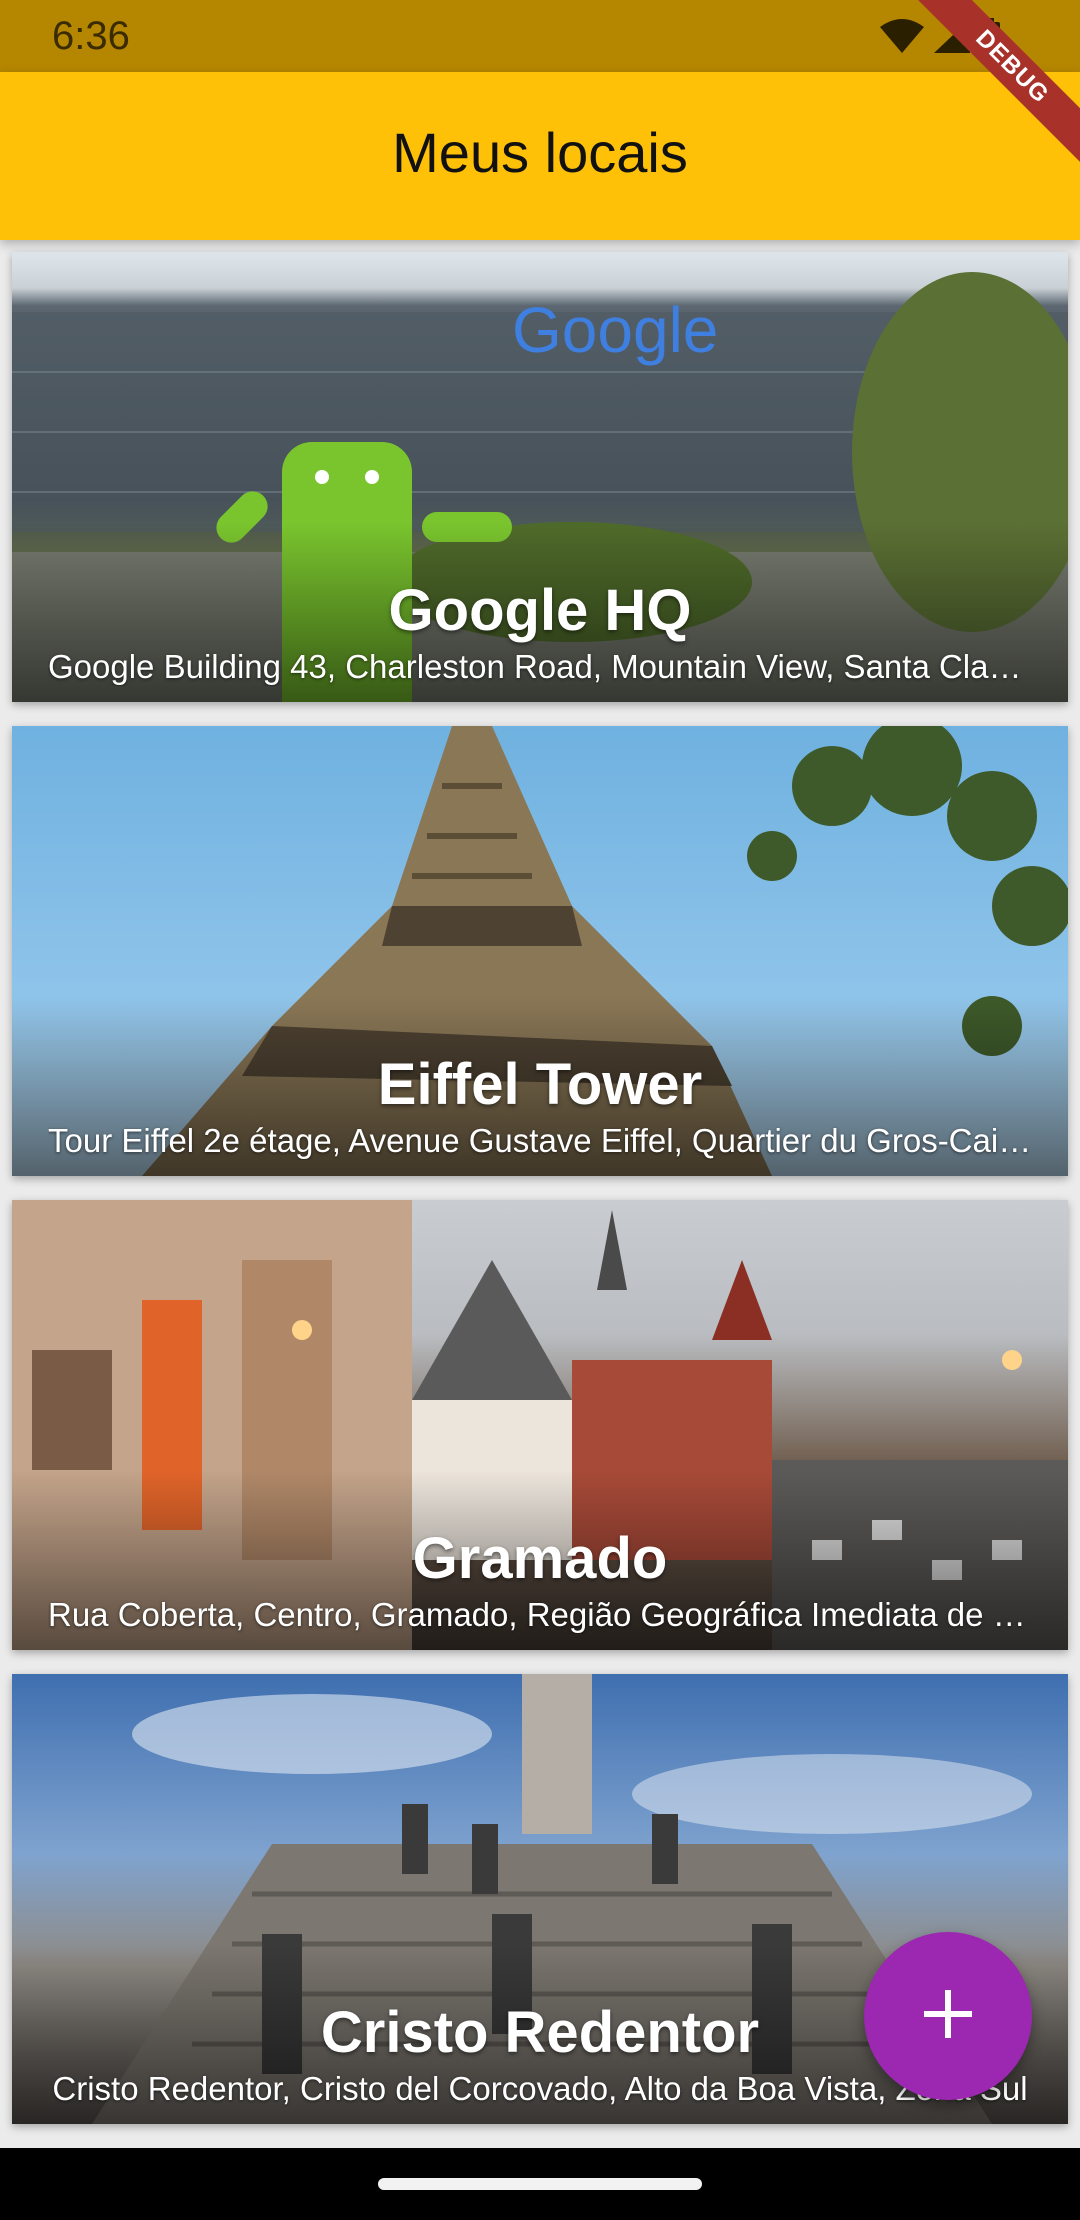 The height and width of the screenshot is (2220, 1080). Describe the element at coordinates (990, 38) in the screenshot. I see `battery-icon` at that location.